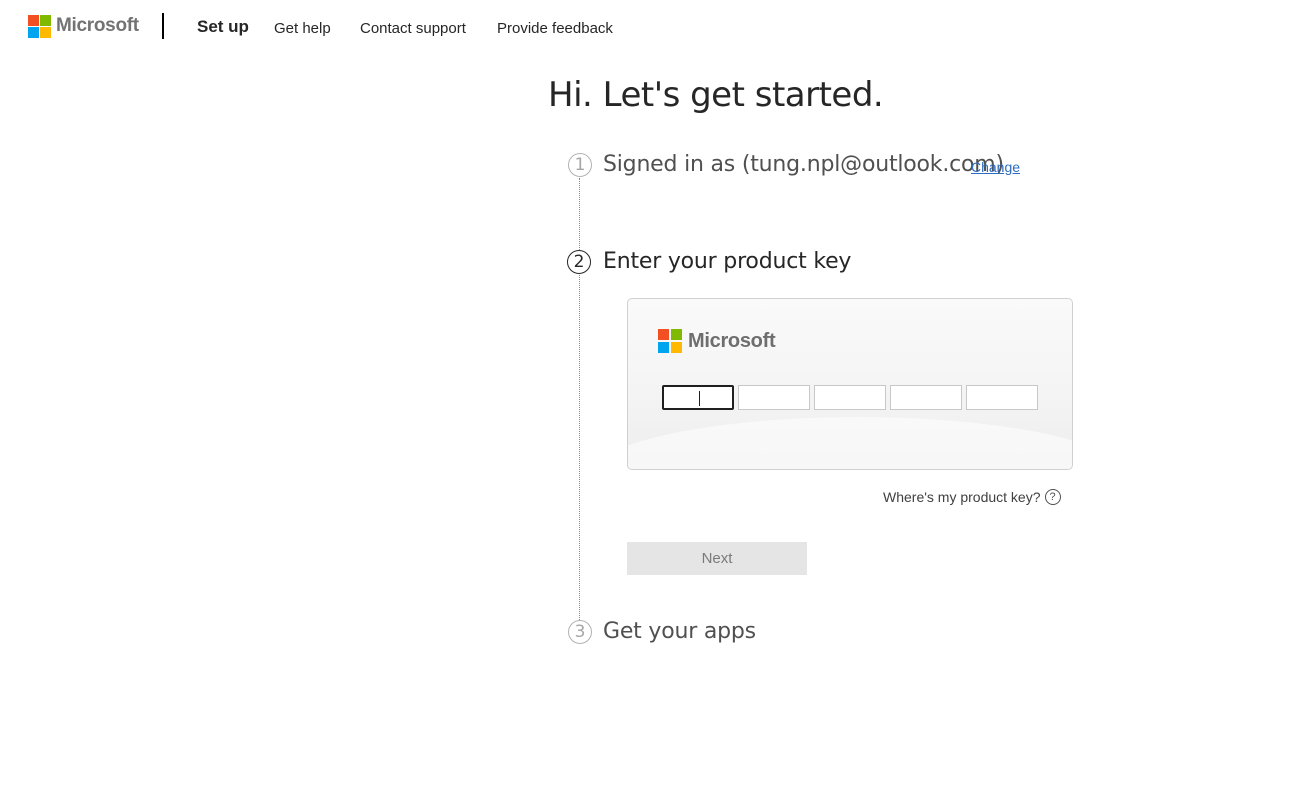 This screenshot has height=791, width=1292. What do you see at coordinates (580, 632) in the screenshot?
I see `step-3-number-icon: 3` at bounding box center [580, 632].